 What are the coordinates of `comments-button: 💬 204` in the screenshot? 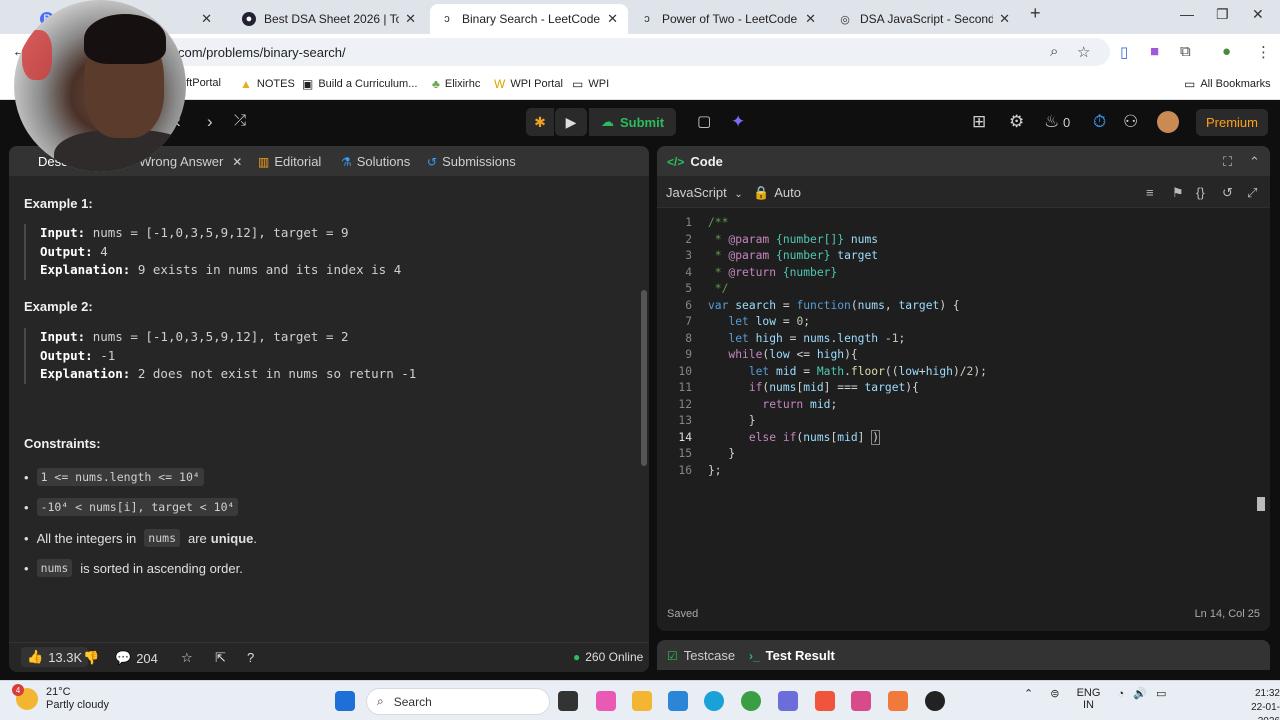 It's located at (136, 658).